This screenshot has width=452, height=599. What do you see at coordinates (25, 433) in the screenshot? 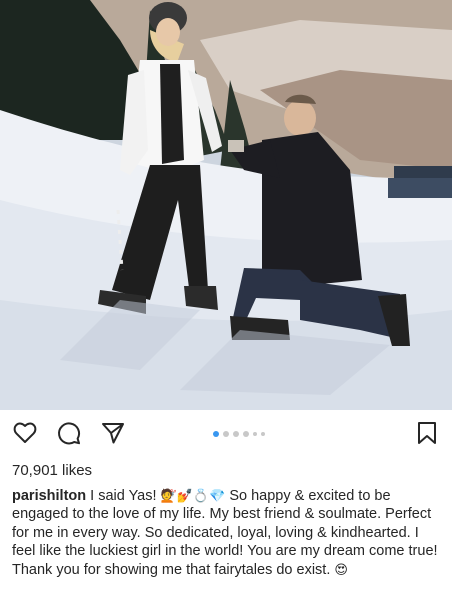
I see `heart-icon` at bounding box center [25, 433].